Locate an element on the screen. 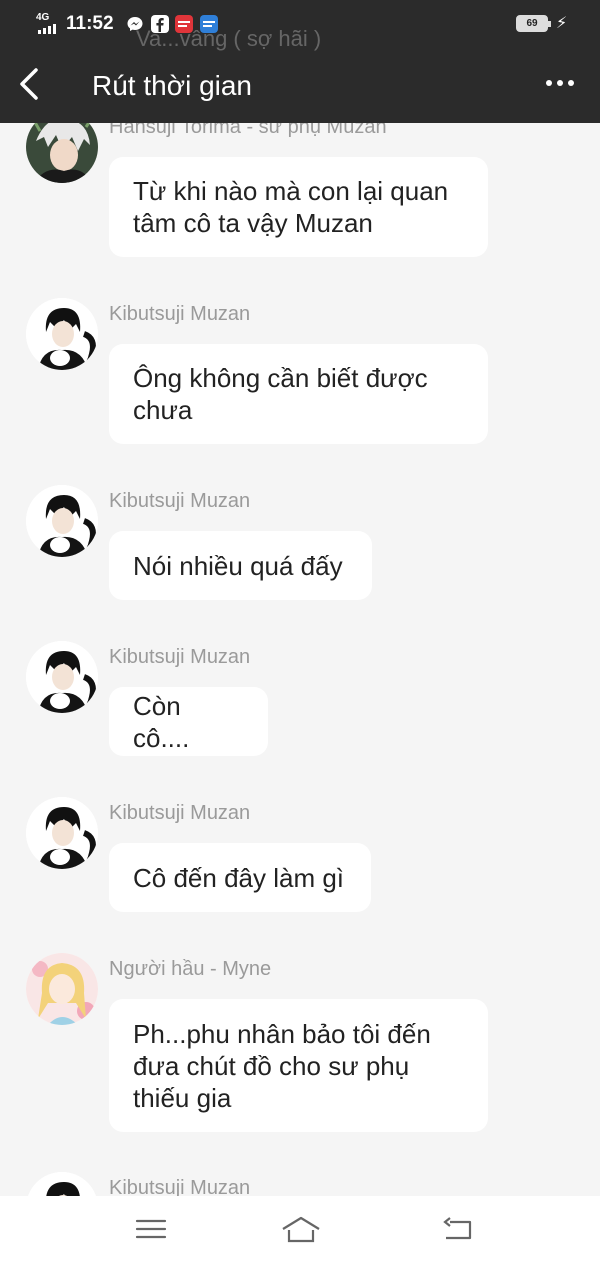  back-arrow-icon is located at coordinates (31, 84).